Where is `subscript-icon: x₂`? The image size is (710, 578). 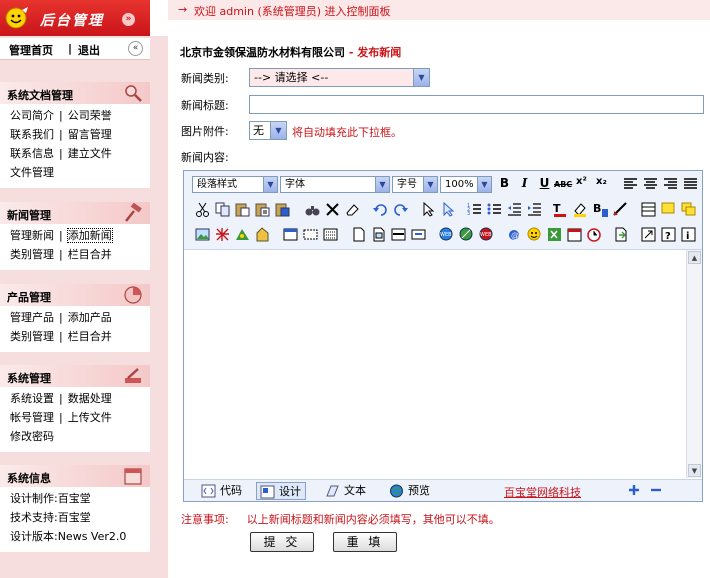
subscript-icon: x₂ is located at coordinates (604, 184).